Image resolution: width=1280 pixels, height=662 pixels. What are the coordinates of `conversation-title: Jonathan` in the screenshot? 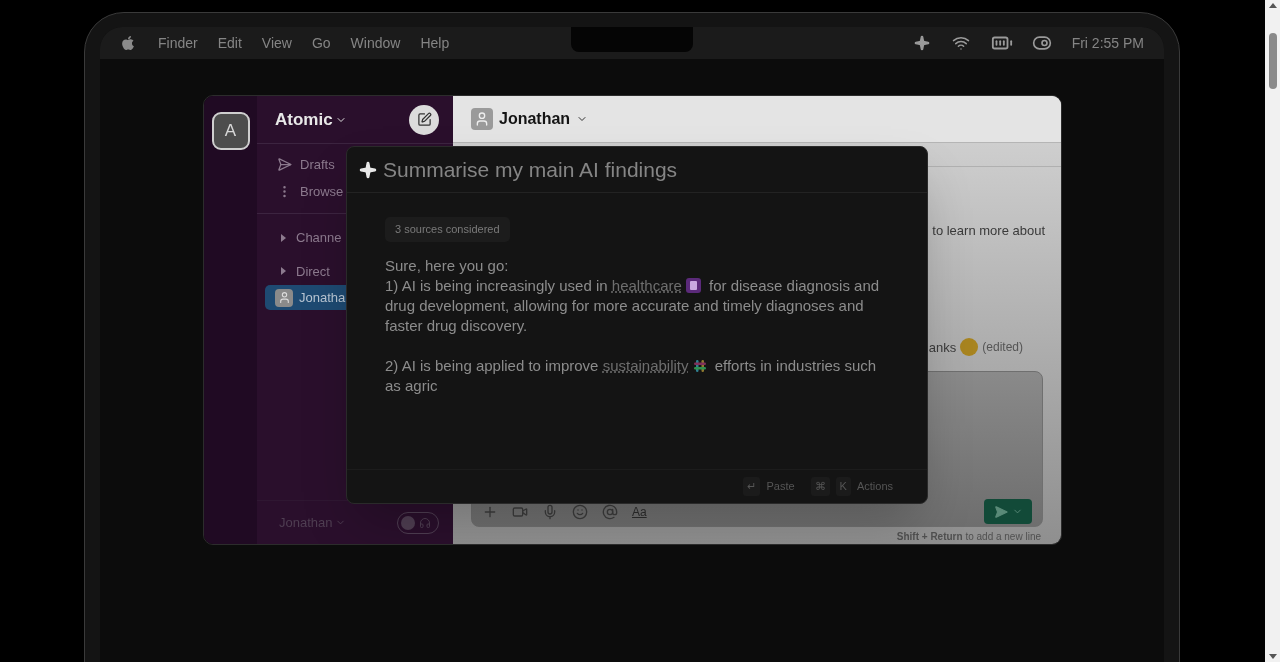 It's located at (535, 119).